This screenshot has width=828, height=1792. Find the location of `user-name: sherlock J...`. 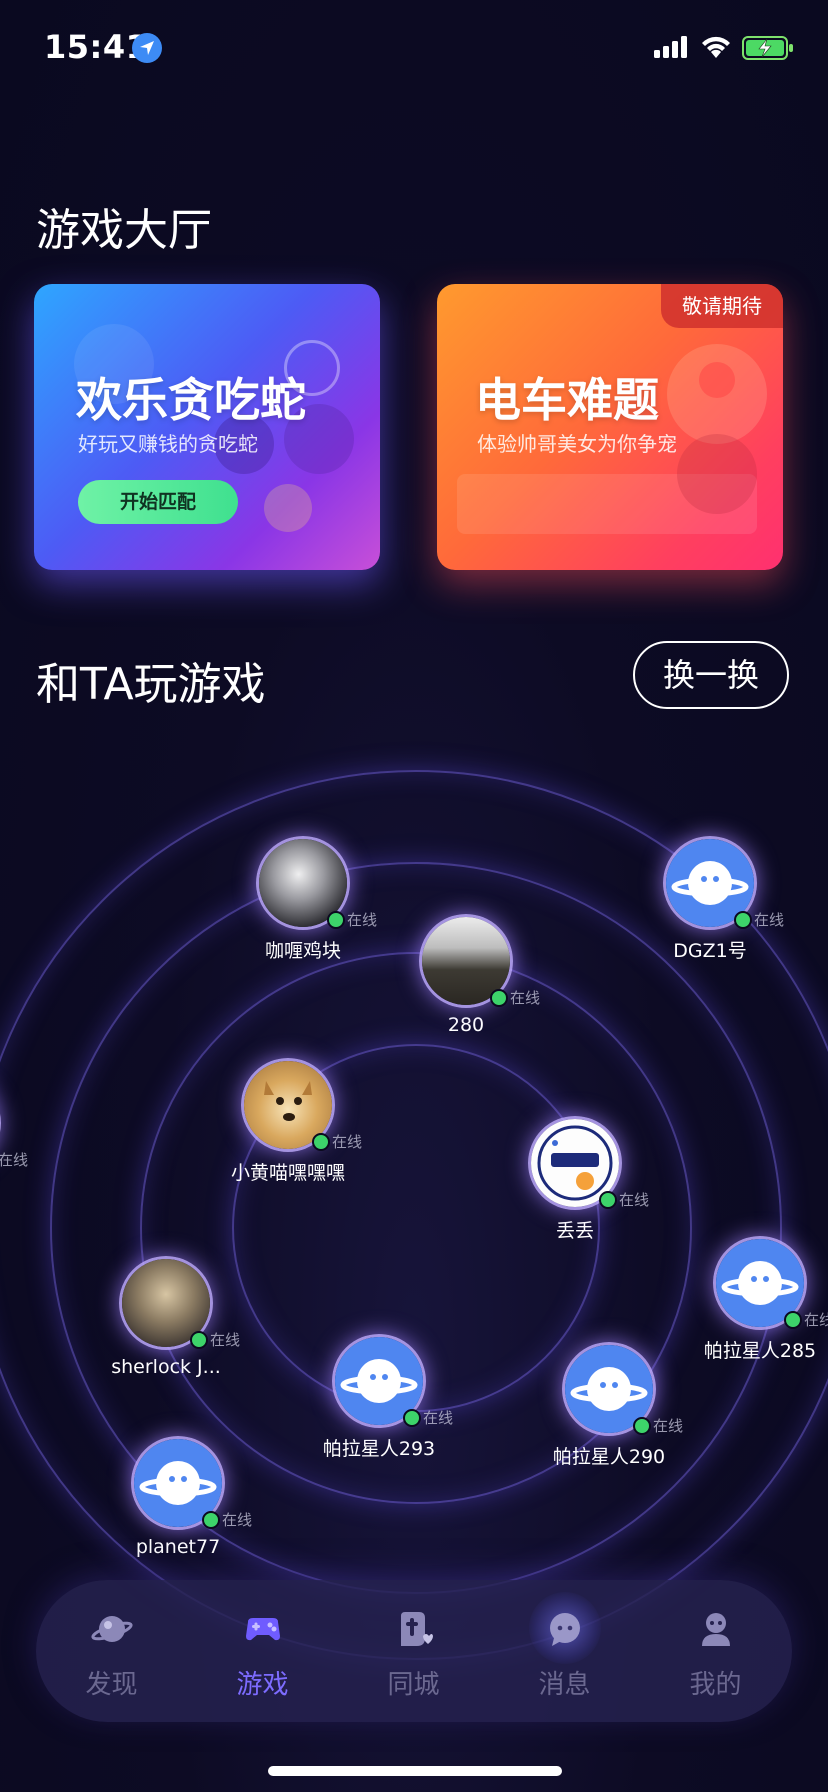

user-name: sherlock J... is located at coordinates (166, 1367).